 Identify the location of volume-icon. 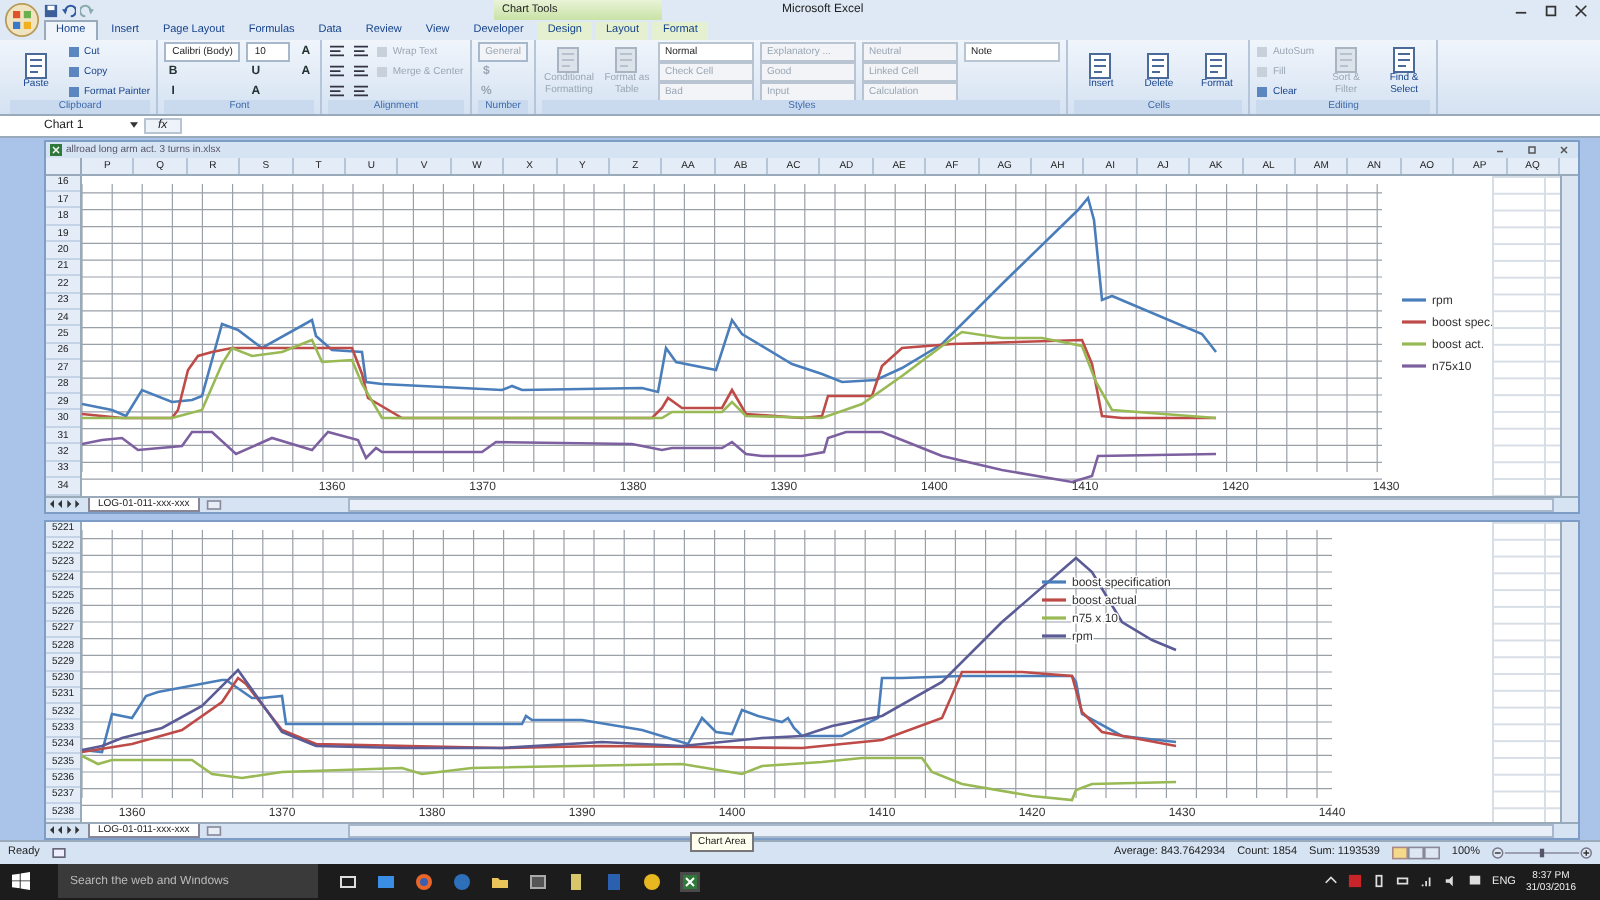
(1451, 881).